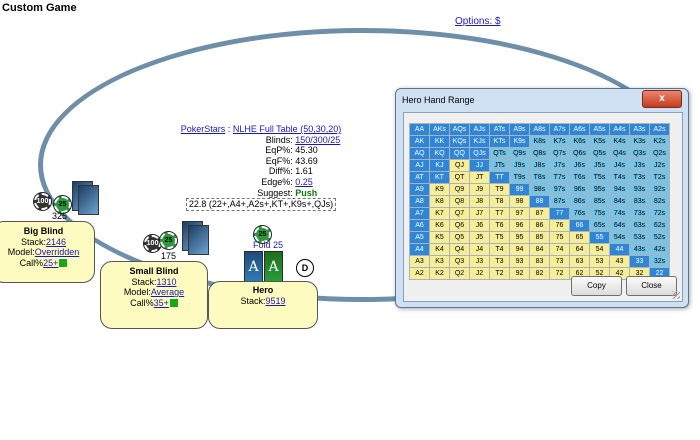 This screenshot has height=440, width=700. What do you see at coordinates (559, 177) in the screenshot?
I see `hand-cell: T7s` at bounding box center [559, 177].